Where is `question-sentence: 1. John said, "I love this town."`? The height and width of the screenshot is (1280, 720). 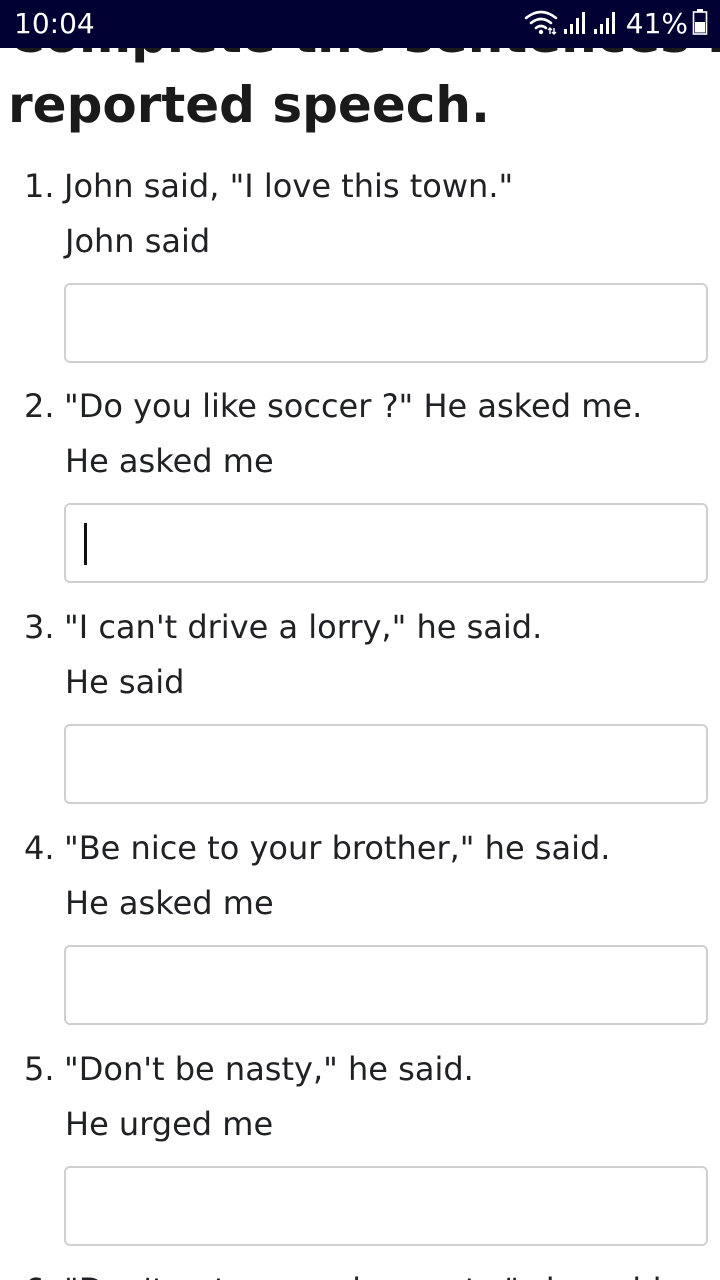
question-sentence: 1. John said, "I love this town." is located at coordinates (268, 186).